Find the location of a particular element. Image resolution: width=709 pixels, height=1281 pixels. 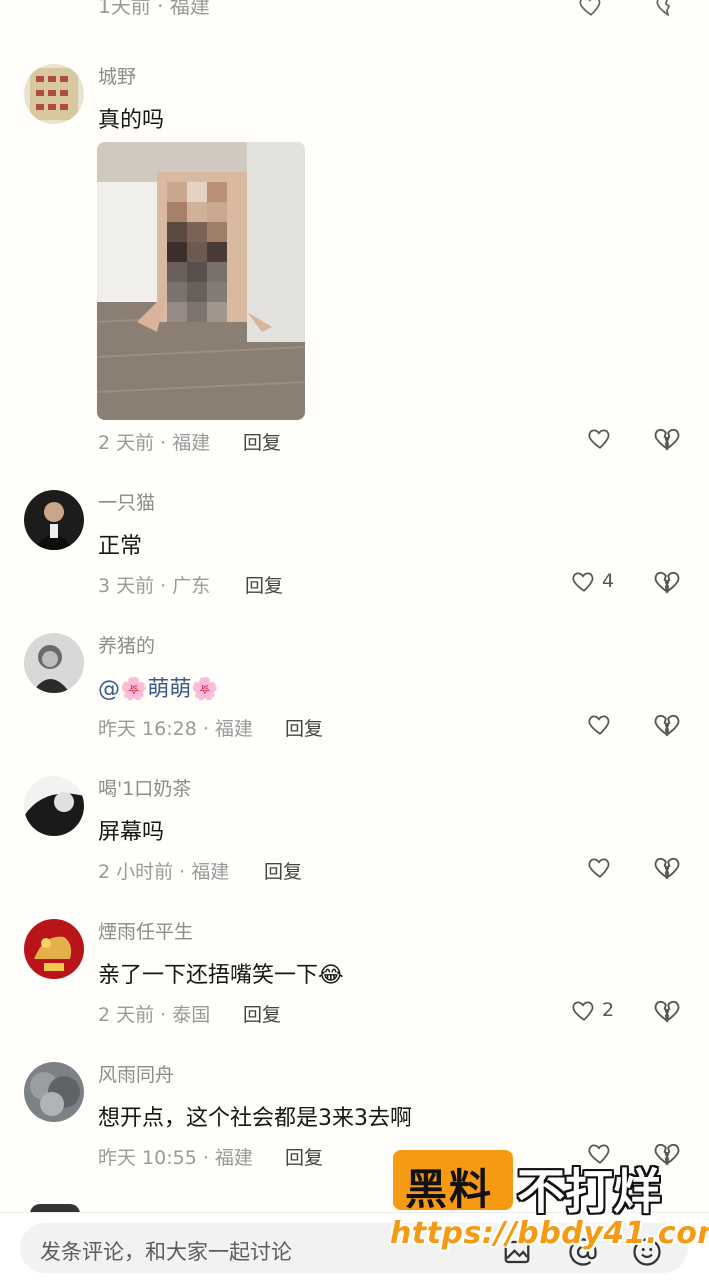

comment-text-body: 亲了一下还捂嘴笑一下 is located at coordinates (208, 975).